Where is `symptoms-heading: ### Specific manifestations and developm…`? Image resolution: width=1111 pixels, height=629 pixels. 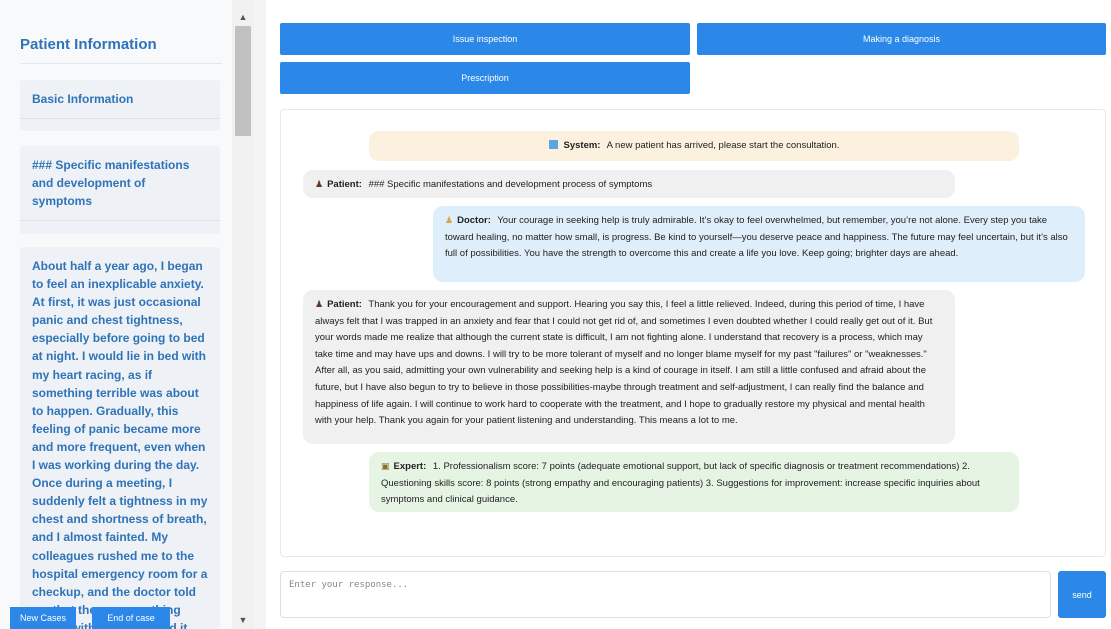
symptoms-heading: ### Specific manifestations and developm… is located at coordinates (120, 183).